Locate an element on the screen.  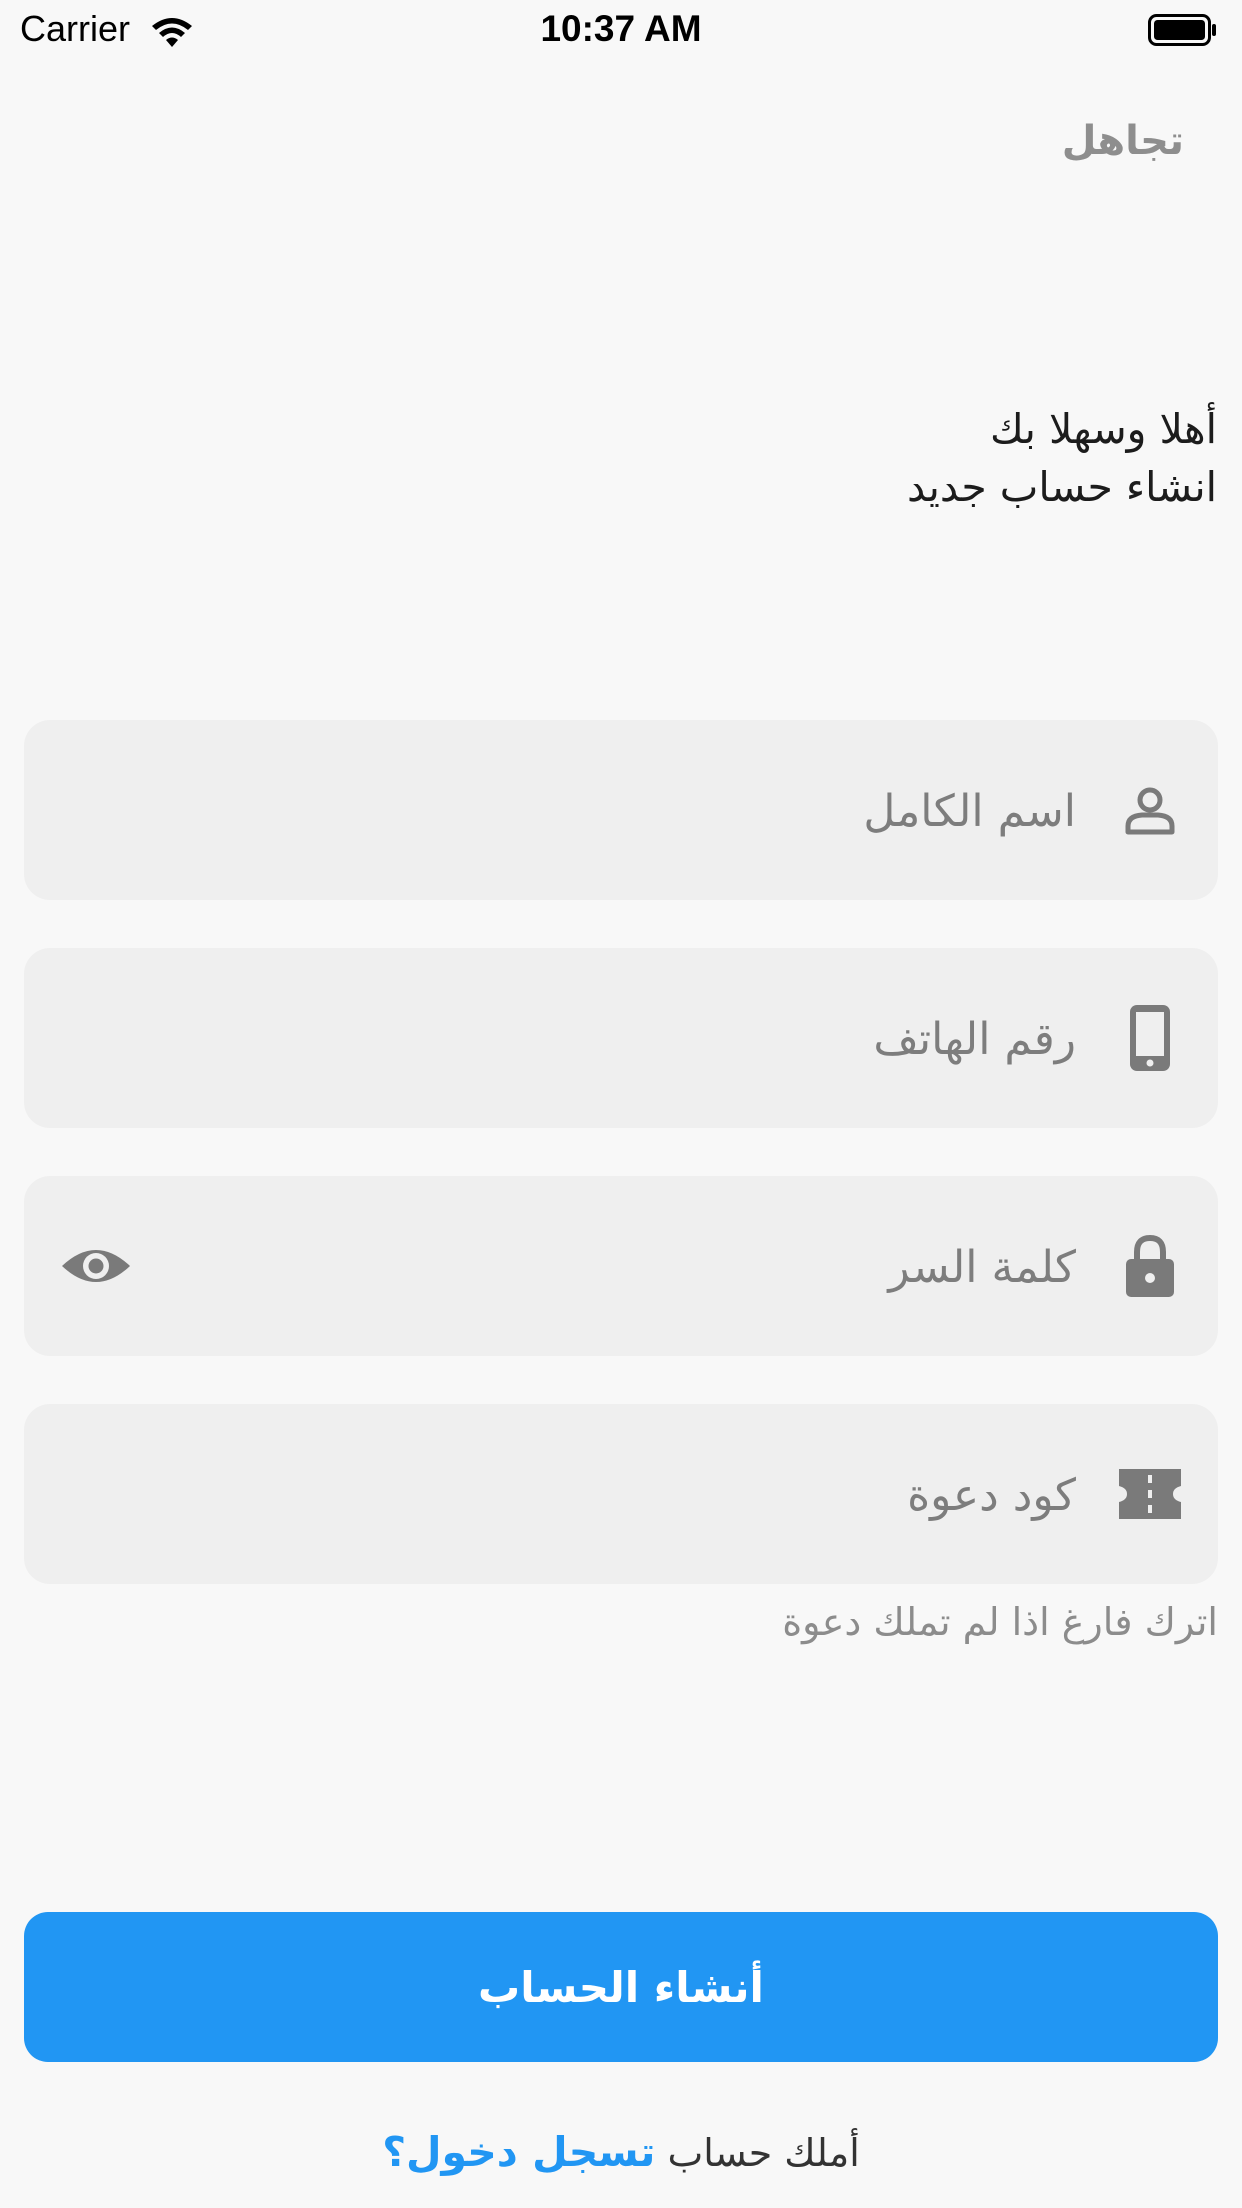
invite-code-field is located at coordinates (621, 1495).